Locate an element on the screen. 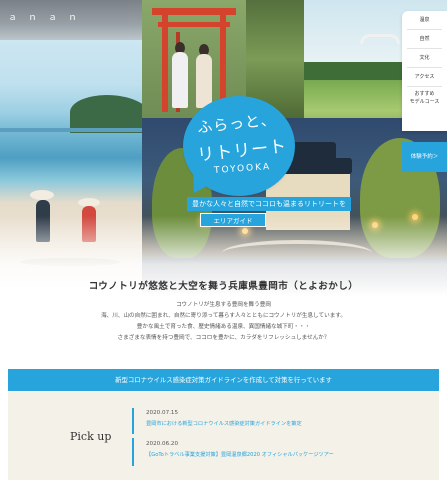 This screenshot has height=480, width=447. nav-item-culture: 文化 is located at coordinates (424, 58).